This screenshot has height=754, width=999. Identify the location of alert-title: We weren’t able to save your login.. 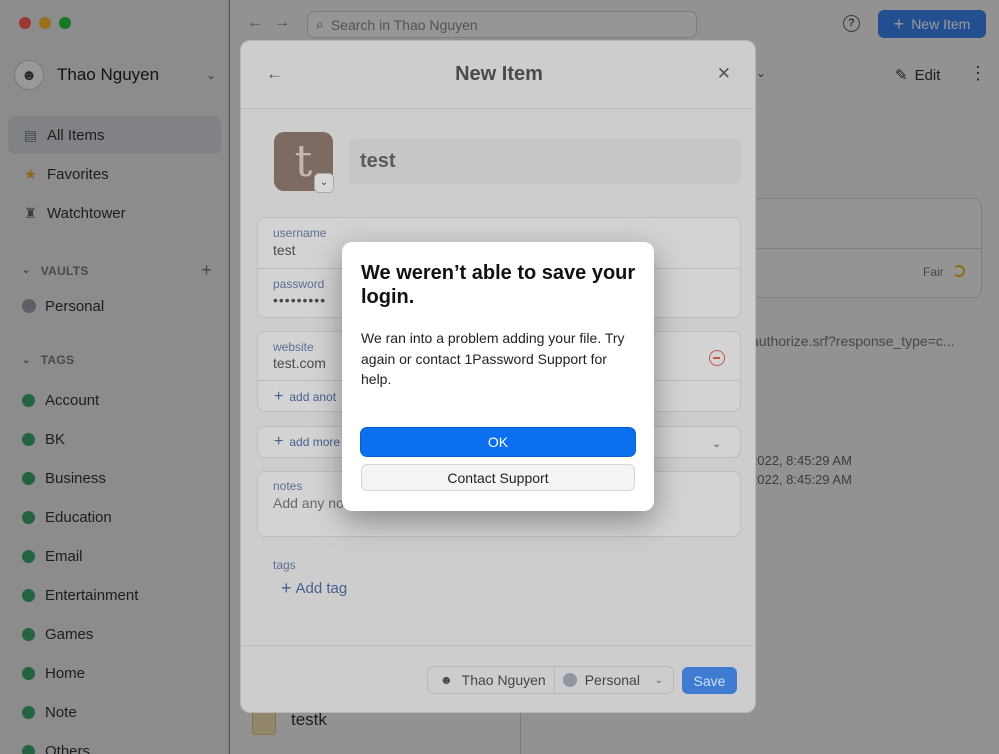
(498, 285).